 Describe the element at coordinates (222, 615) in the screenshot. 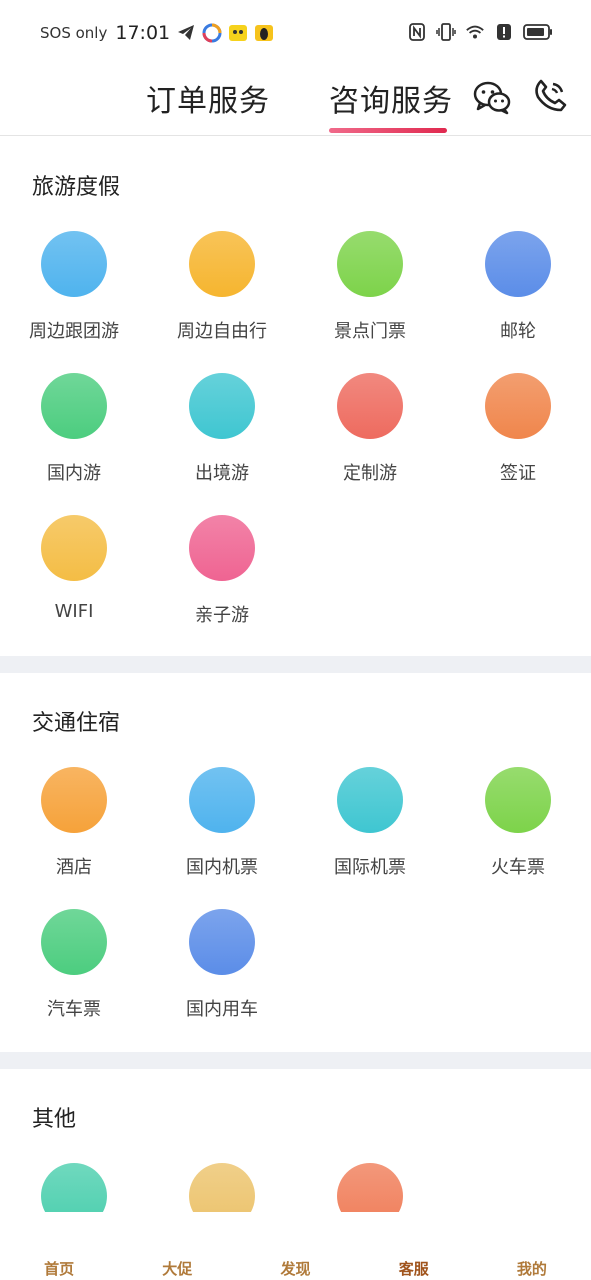

I see `service-label: 亲子游` at that location.